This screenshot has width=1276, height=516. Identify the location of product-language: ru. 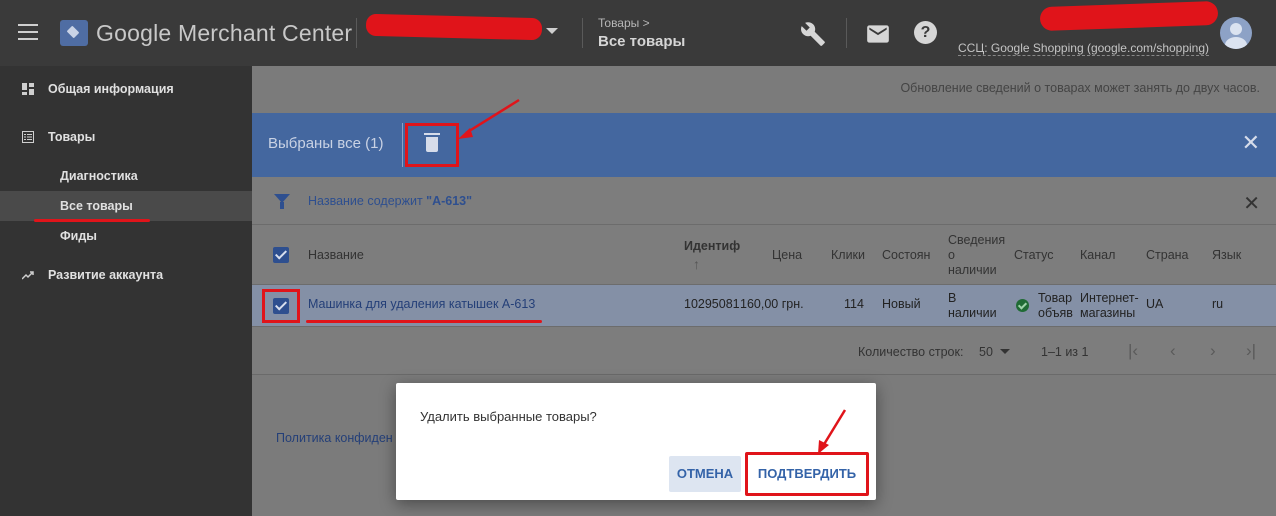
(1218, 304).